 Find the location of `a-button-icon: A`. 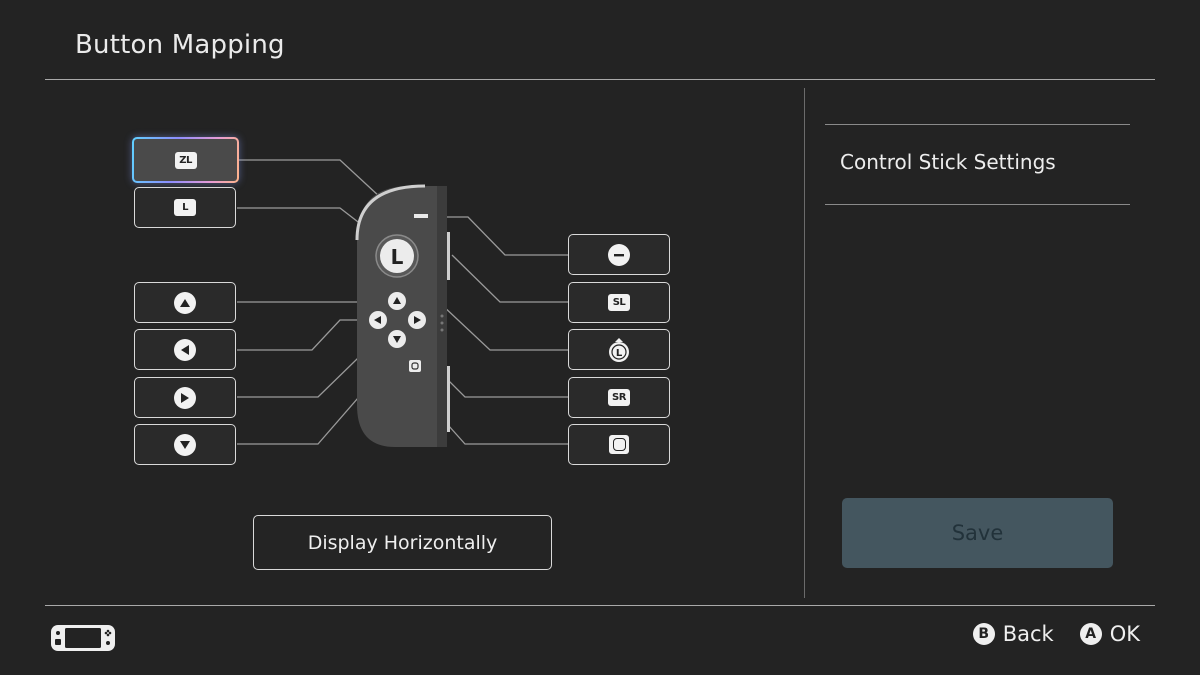

a-button-icon: A is located at coordinates (1090, 634).